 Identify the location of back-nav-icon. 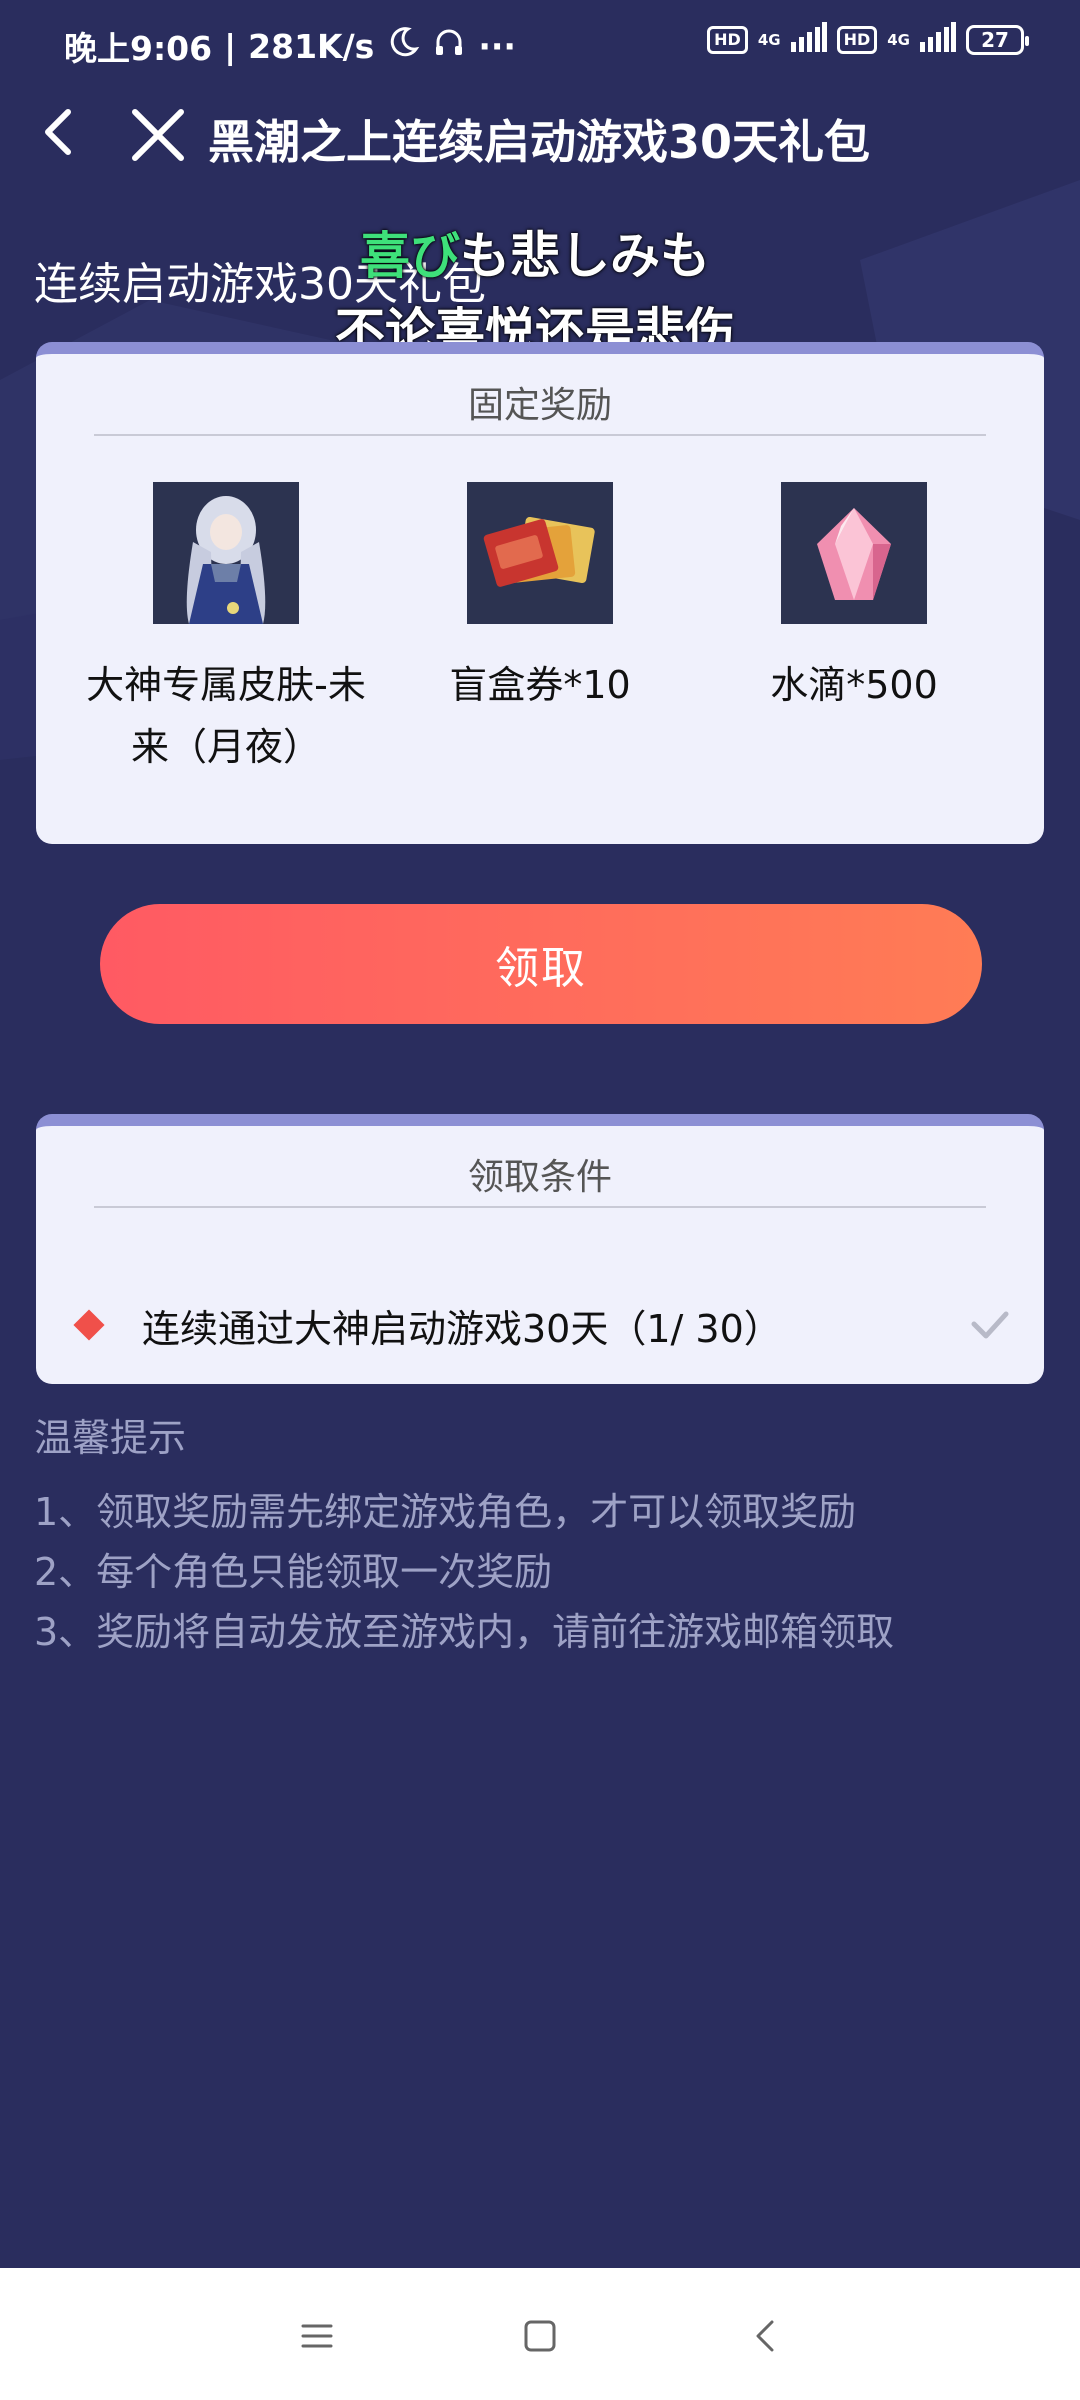
(766, 2336).